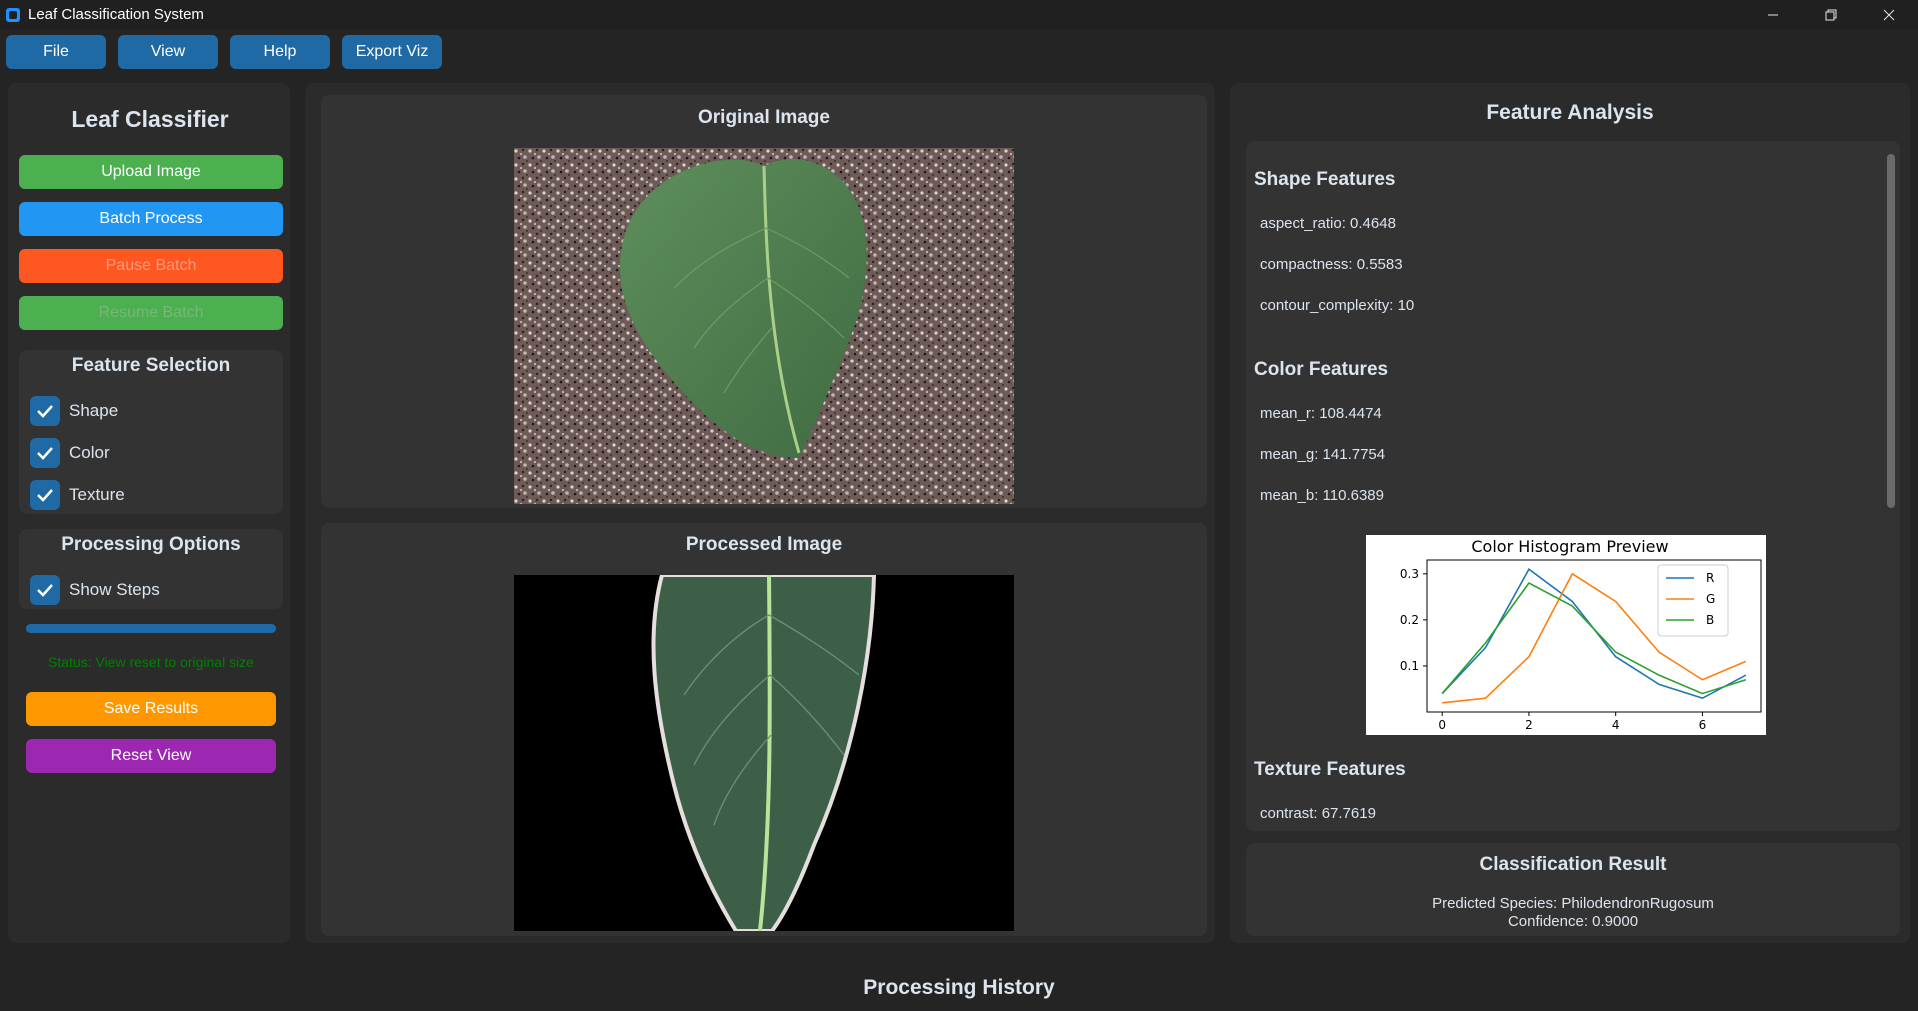 The image size is (1918, 1011). I want to click on batch-process-button: Batch Process, so click(151, 219).